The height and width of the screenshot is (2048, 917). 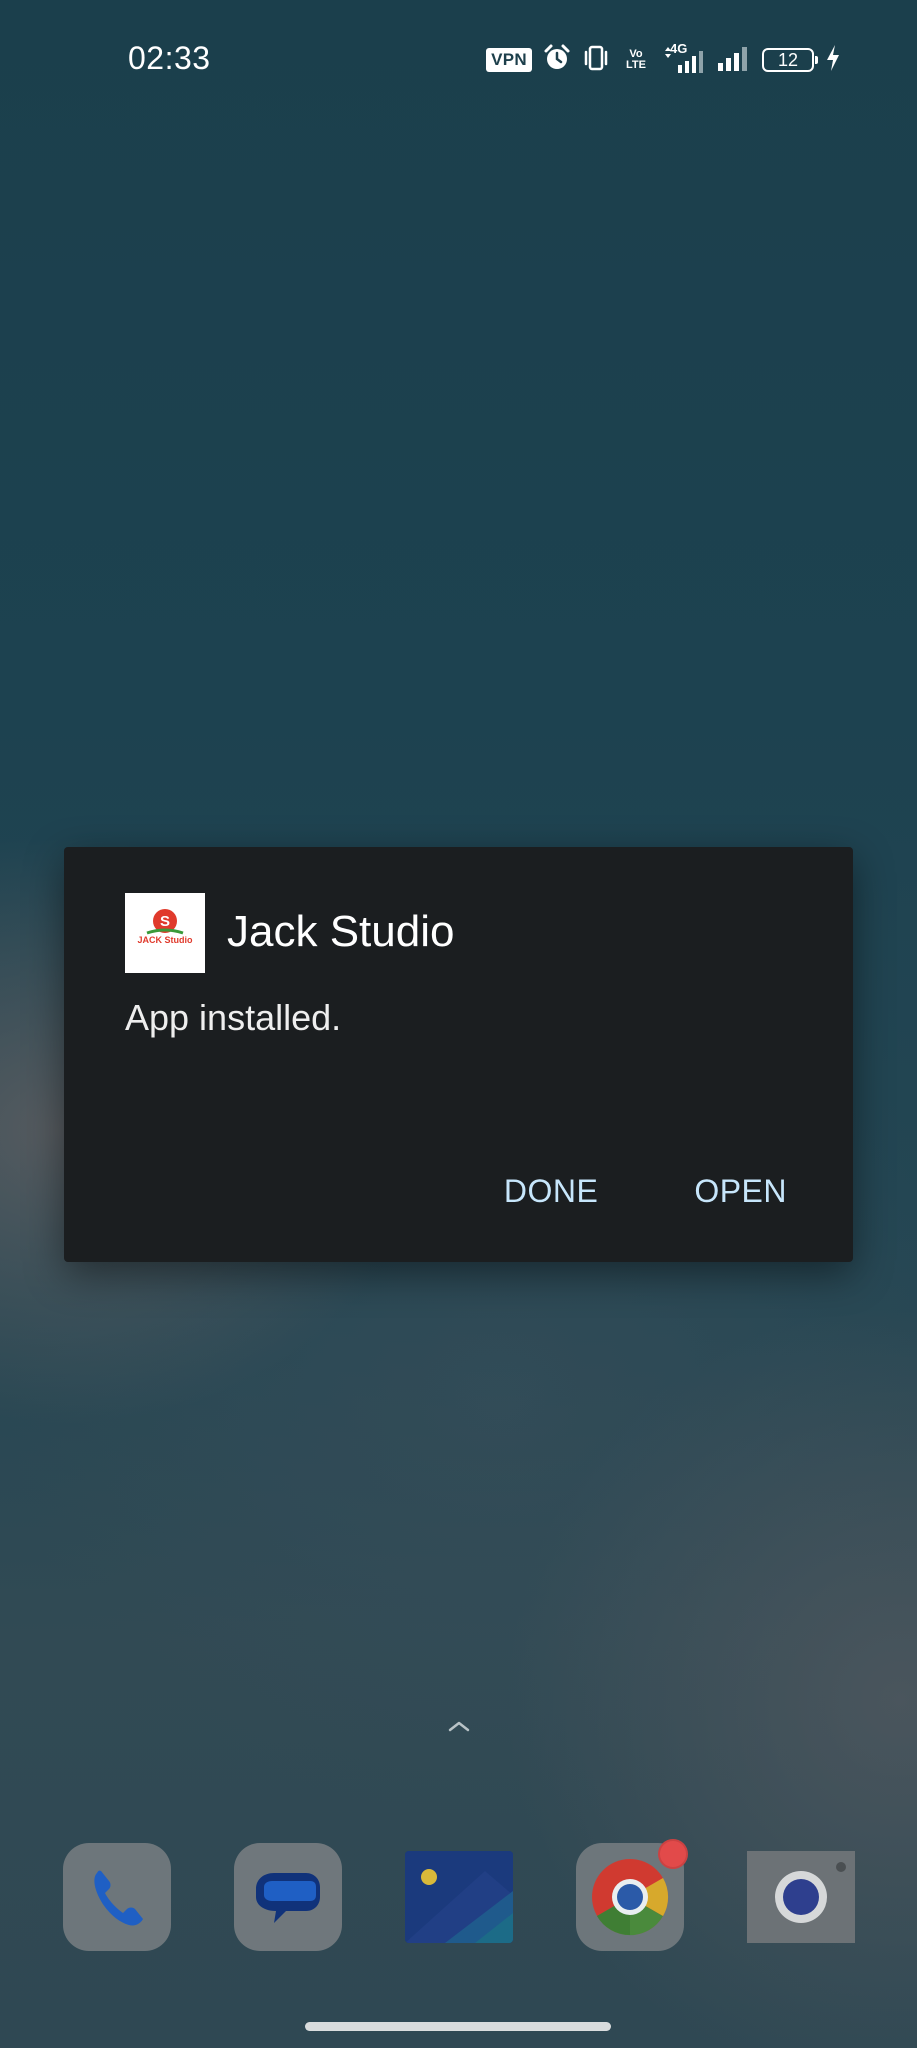 I want to click on app-drawer-chevron-icon, so click(x=459, y=1727).